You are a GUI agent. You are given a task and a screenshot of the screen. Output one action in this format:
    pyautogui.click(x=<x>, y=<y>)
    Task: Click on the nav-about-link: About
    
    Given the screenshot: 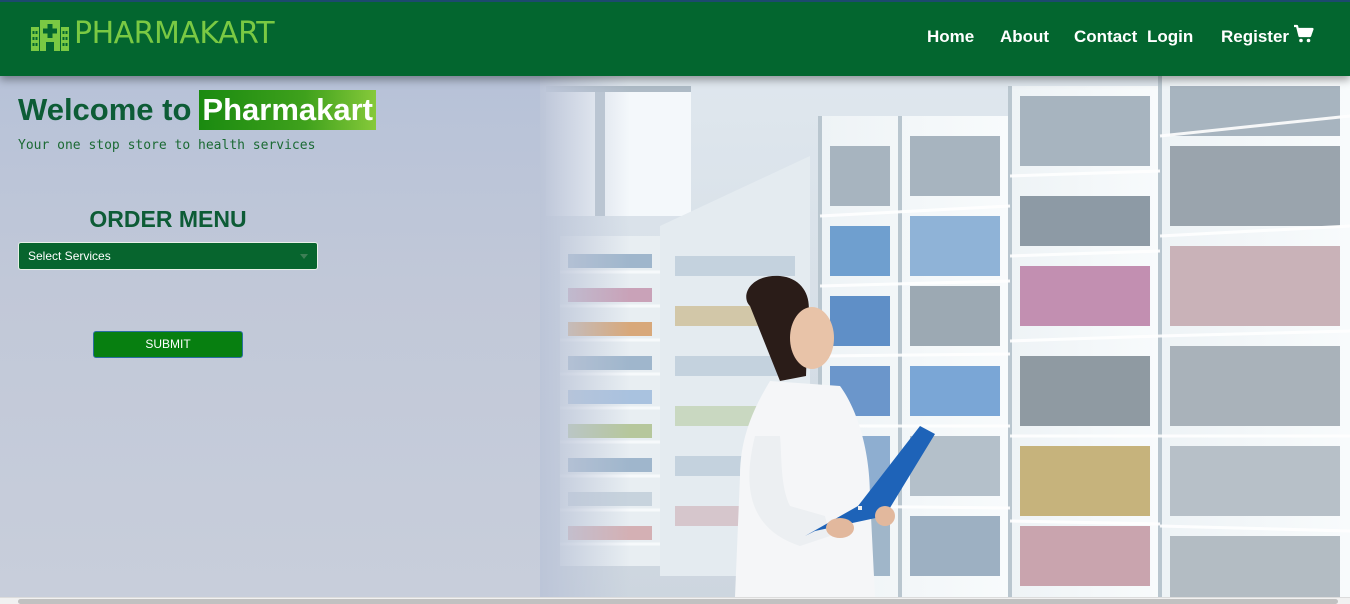 What is the action you would take?
    pyautogui.click(x=1024, y=37)
    